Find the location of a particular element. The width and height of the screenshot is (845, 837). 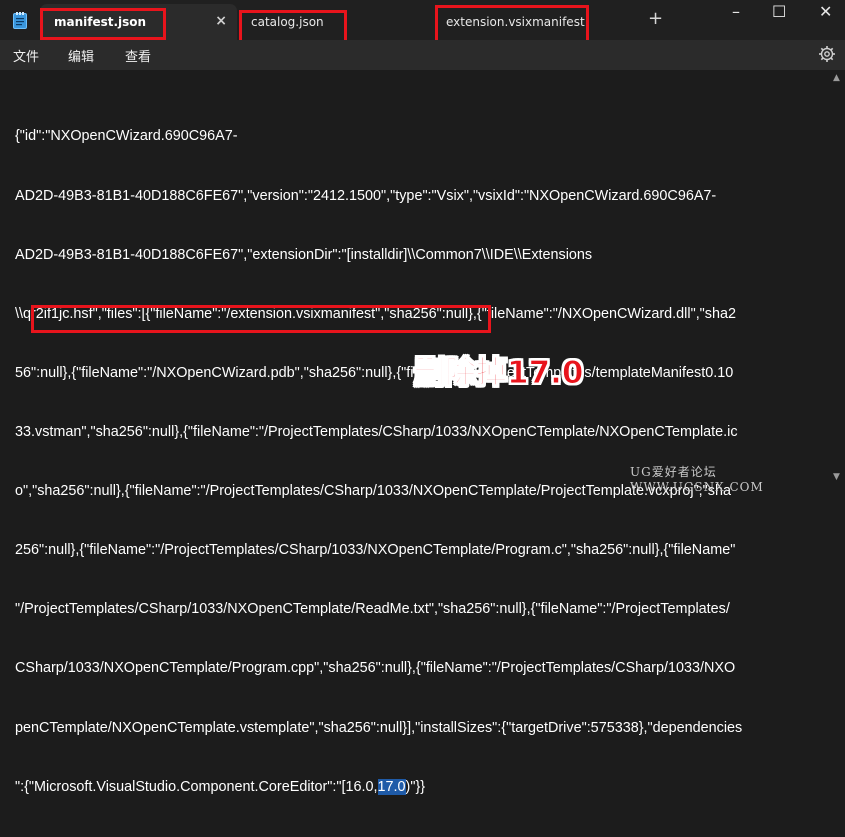

selected-version-text: 17.0 is located at coordinates (391, 786).